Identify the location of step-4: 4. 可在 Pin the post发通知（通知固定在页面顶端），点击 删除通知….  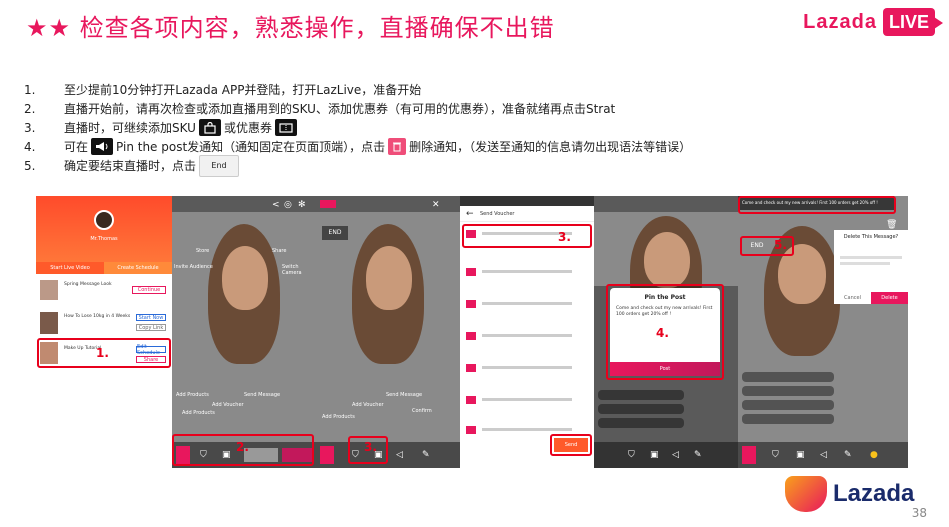
(357, 146).